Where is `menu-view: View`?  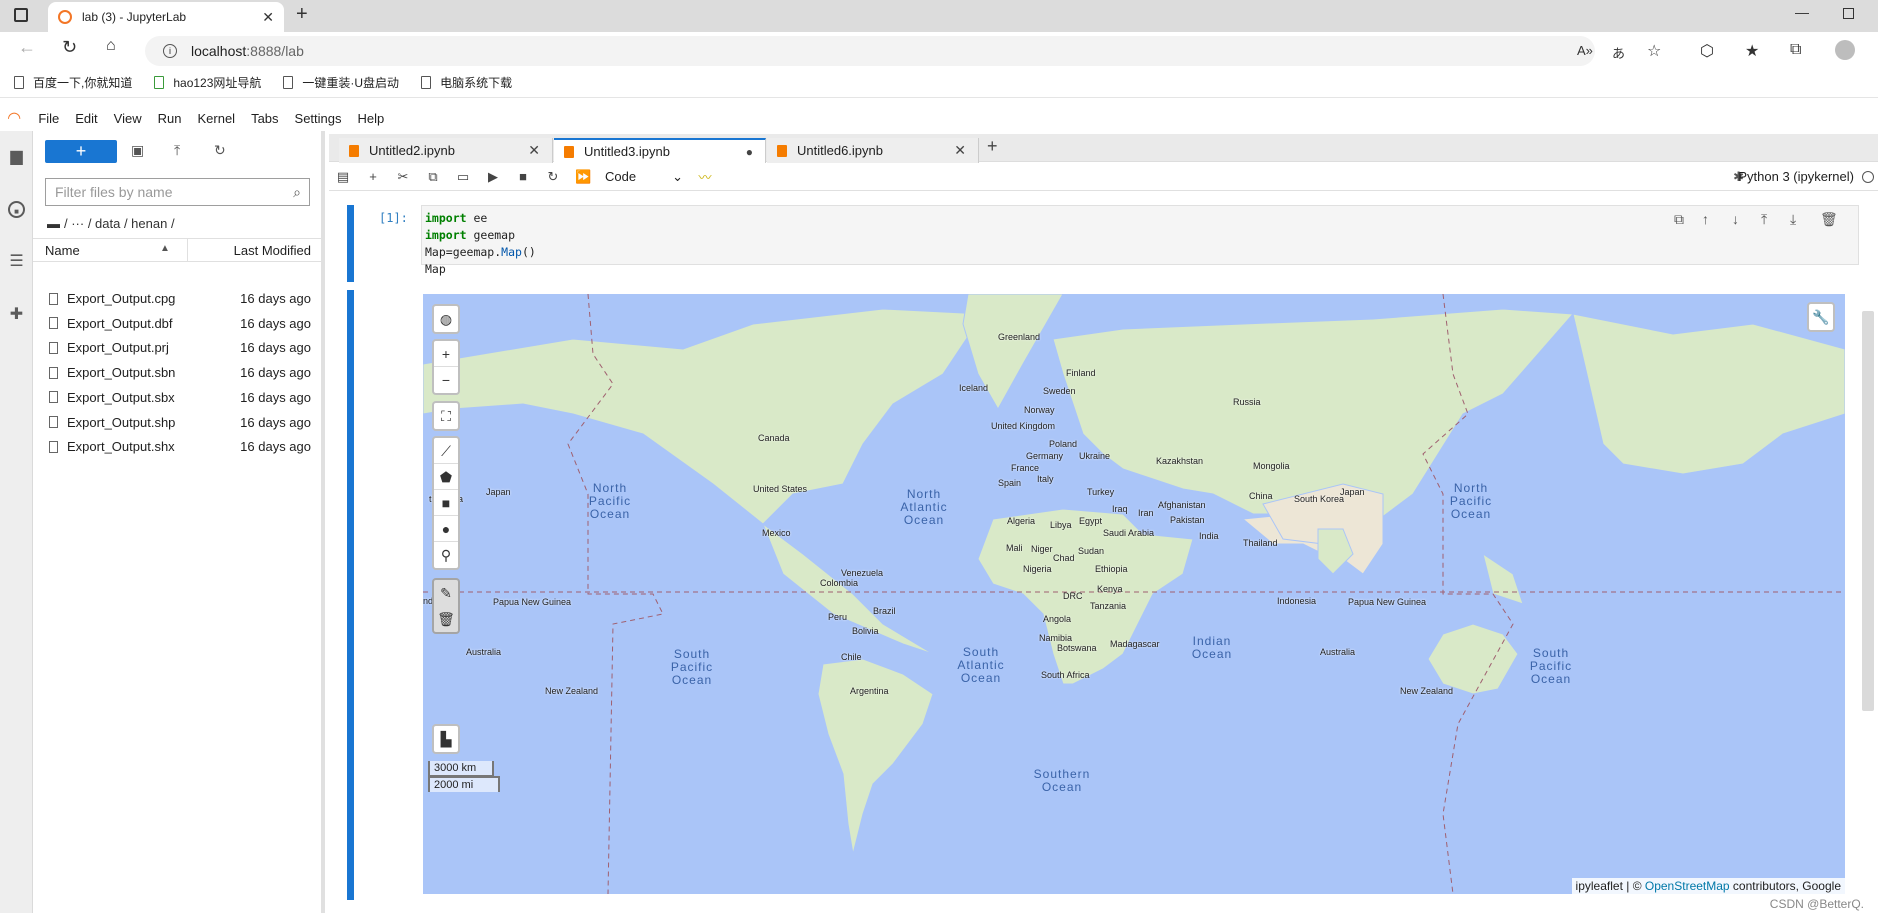
menu-view: View is located at coordinates (128, 118).